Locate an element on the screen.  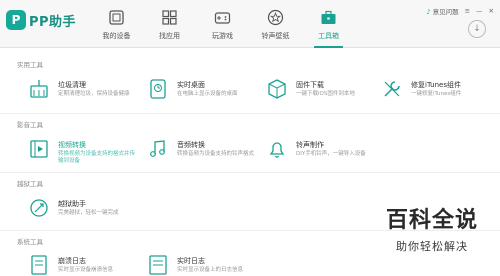
tool-desc: 完美越狱，轻松一键完成 is located at coordinates (88, 213).